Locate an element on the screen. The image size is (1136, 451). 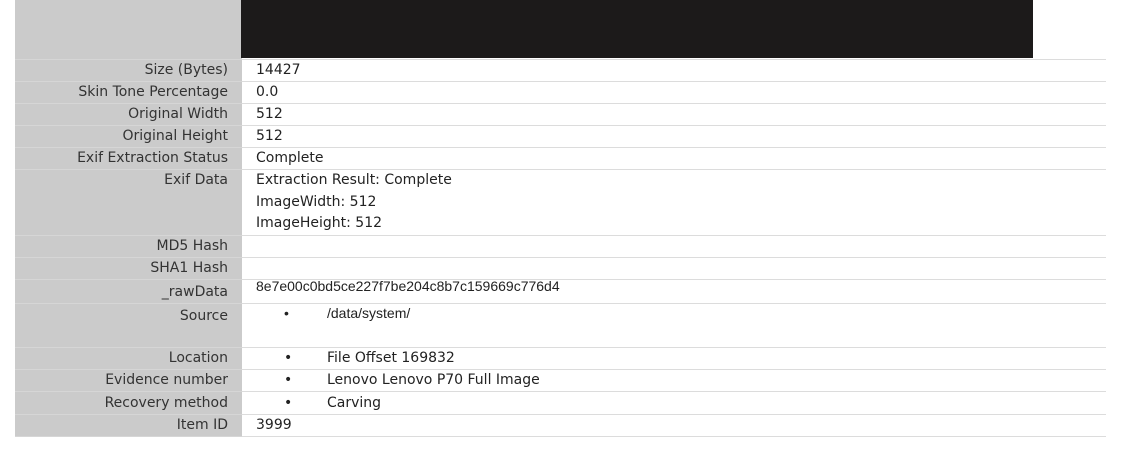
location-label: Location is located at coordinates (128, 358).